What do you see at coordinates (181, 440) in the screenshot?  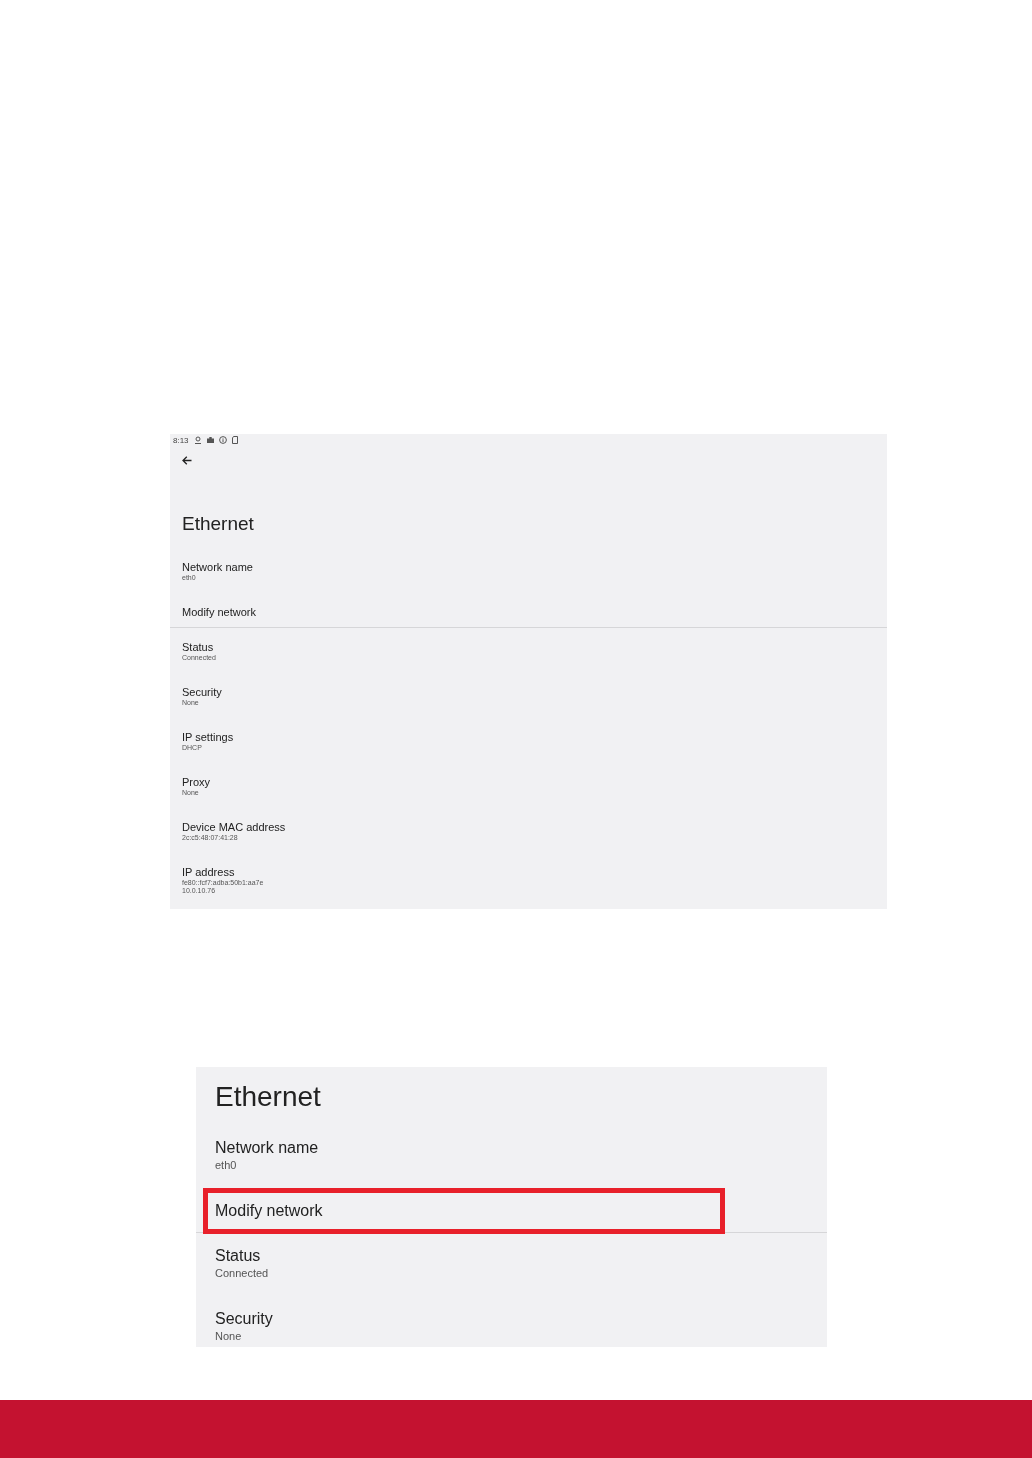 I see `status-time: 8:13` at bounding box center [181, 440].